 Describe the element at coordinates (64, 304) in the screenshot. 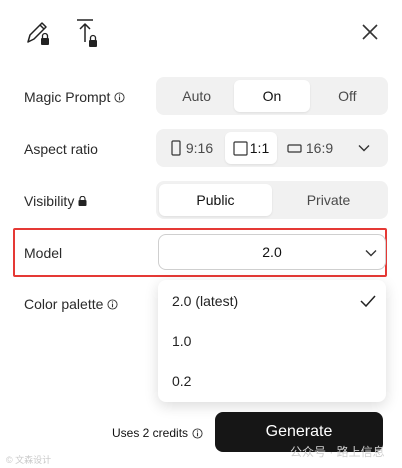

I see `color-palette-label: Color palette` at that location.